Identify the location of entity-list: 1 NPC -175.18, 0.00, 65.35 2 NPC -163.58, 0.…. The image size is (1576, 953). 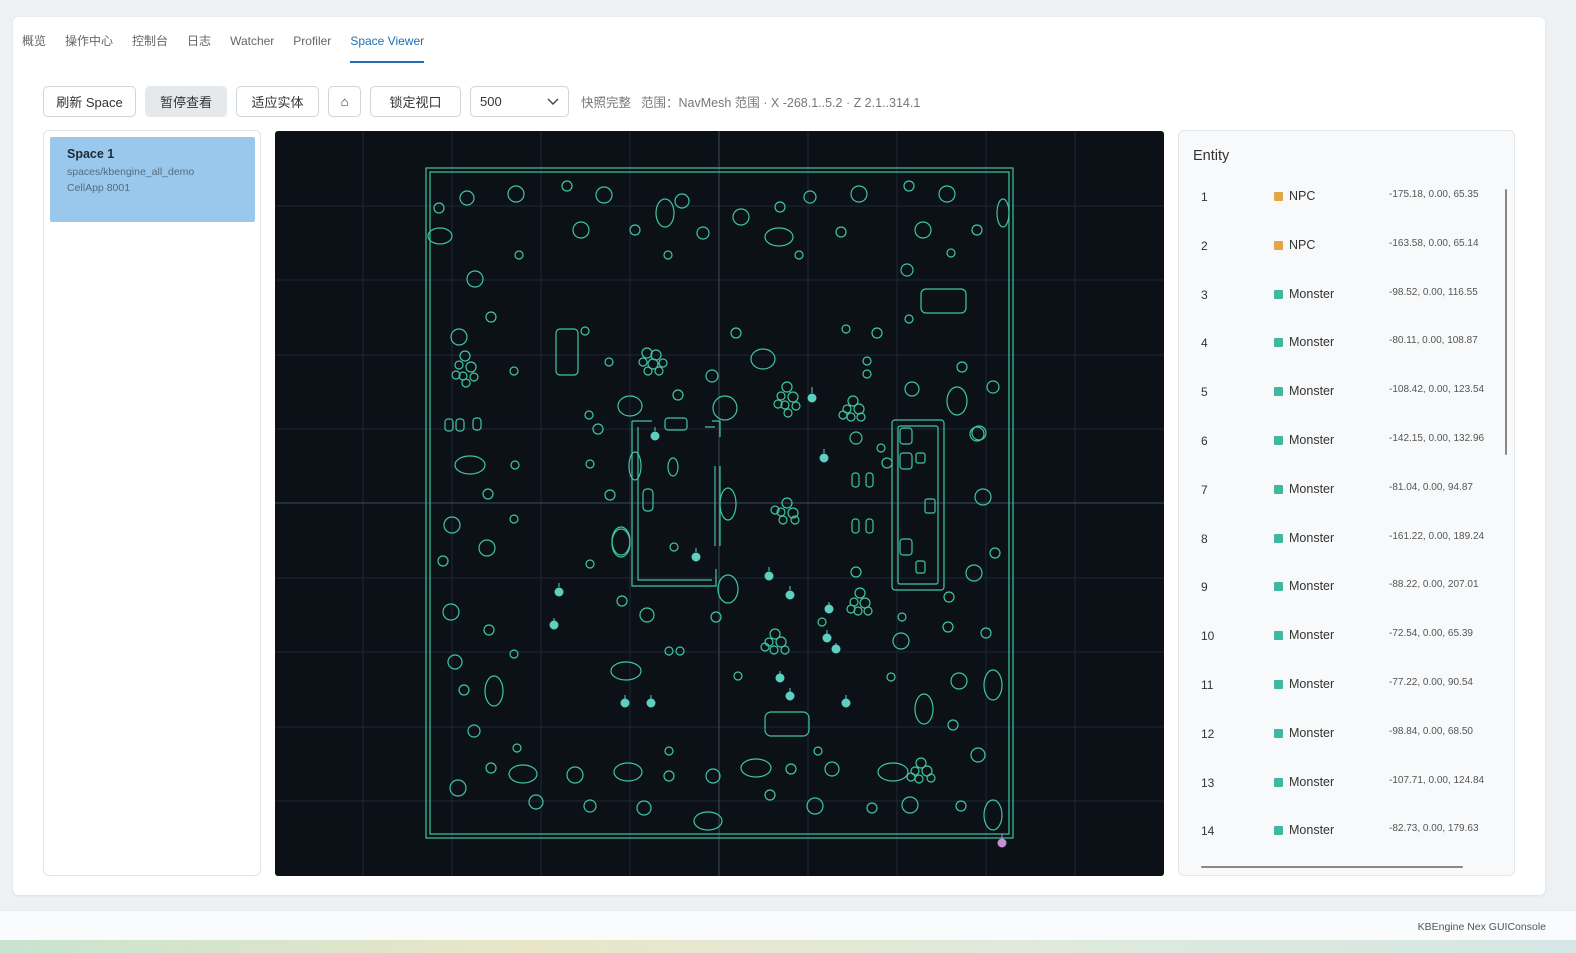
(1339, 513).